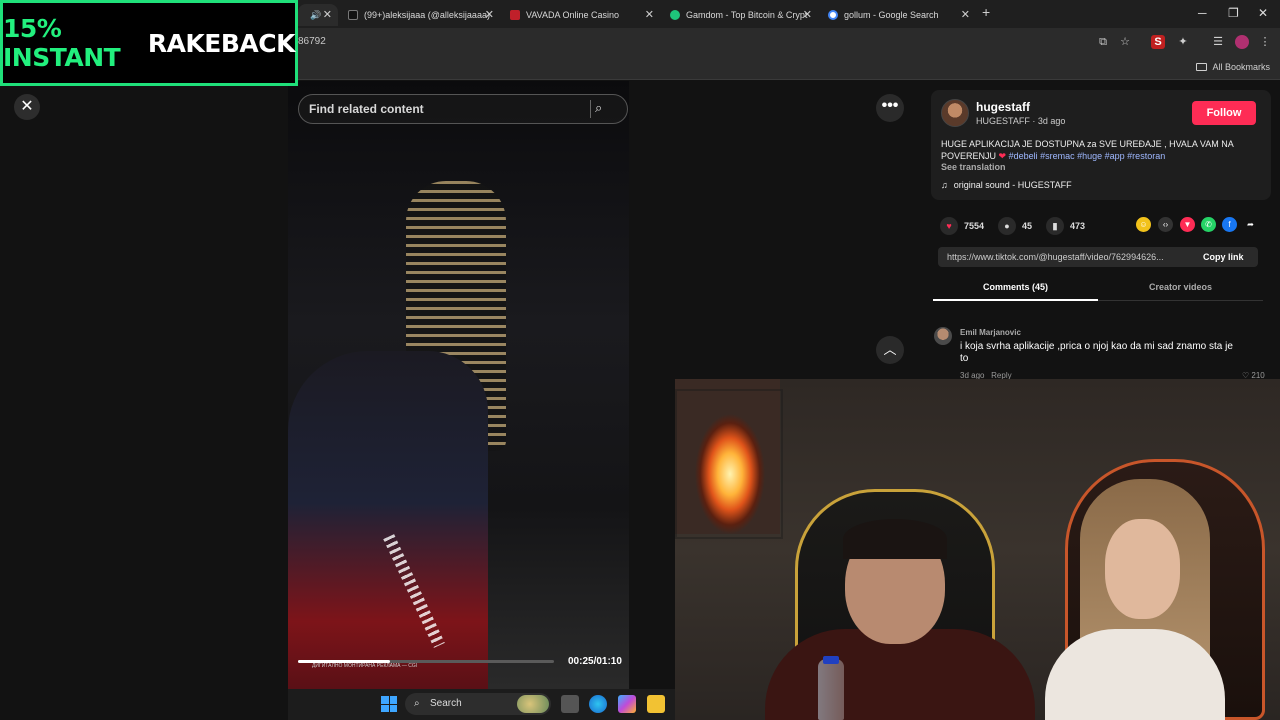  What do you see at coordinates (1143, 224) in the screenshot?
I see `emoji-share-icon: ☺` at bounding box center [1143, 224].